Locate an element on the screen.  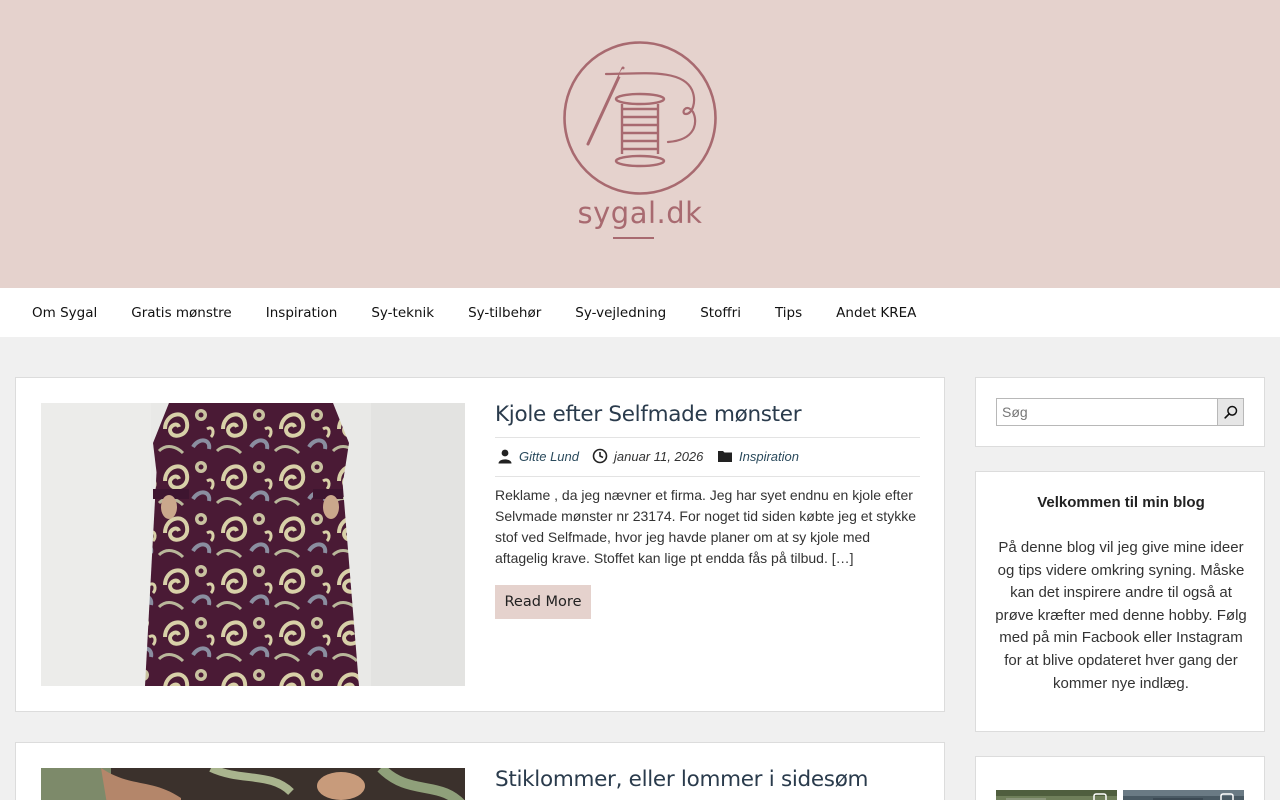
search-widget is located at coordinates (1120, 412).